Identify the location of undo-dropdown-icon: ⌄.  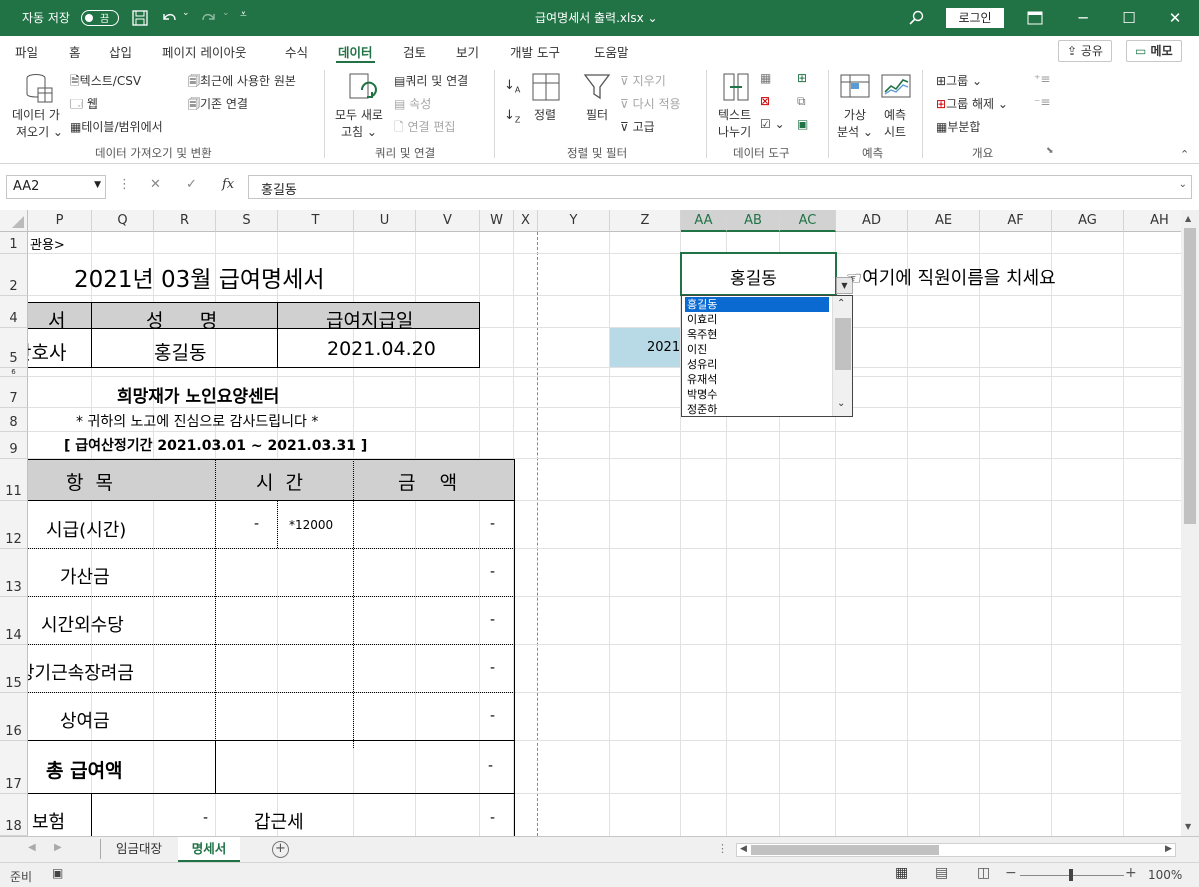
(186, 13).